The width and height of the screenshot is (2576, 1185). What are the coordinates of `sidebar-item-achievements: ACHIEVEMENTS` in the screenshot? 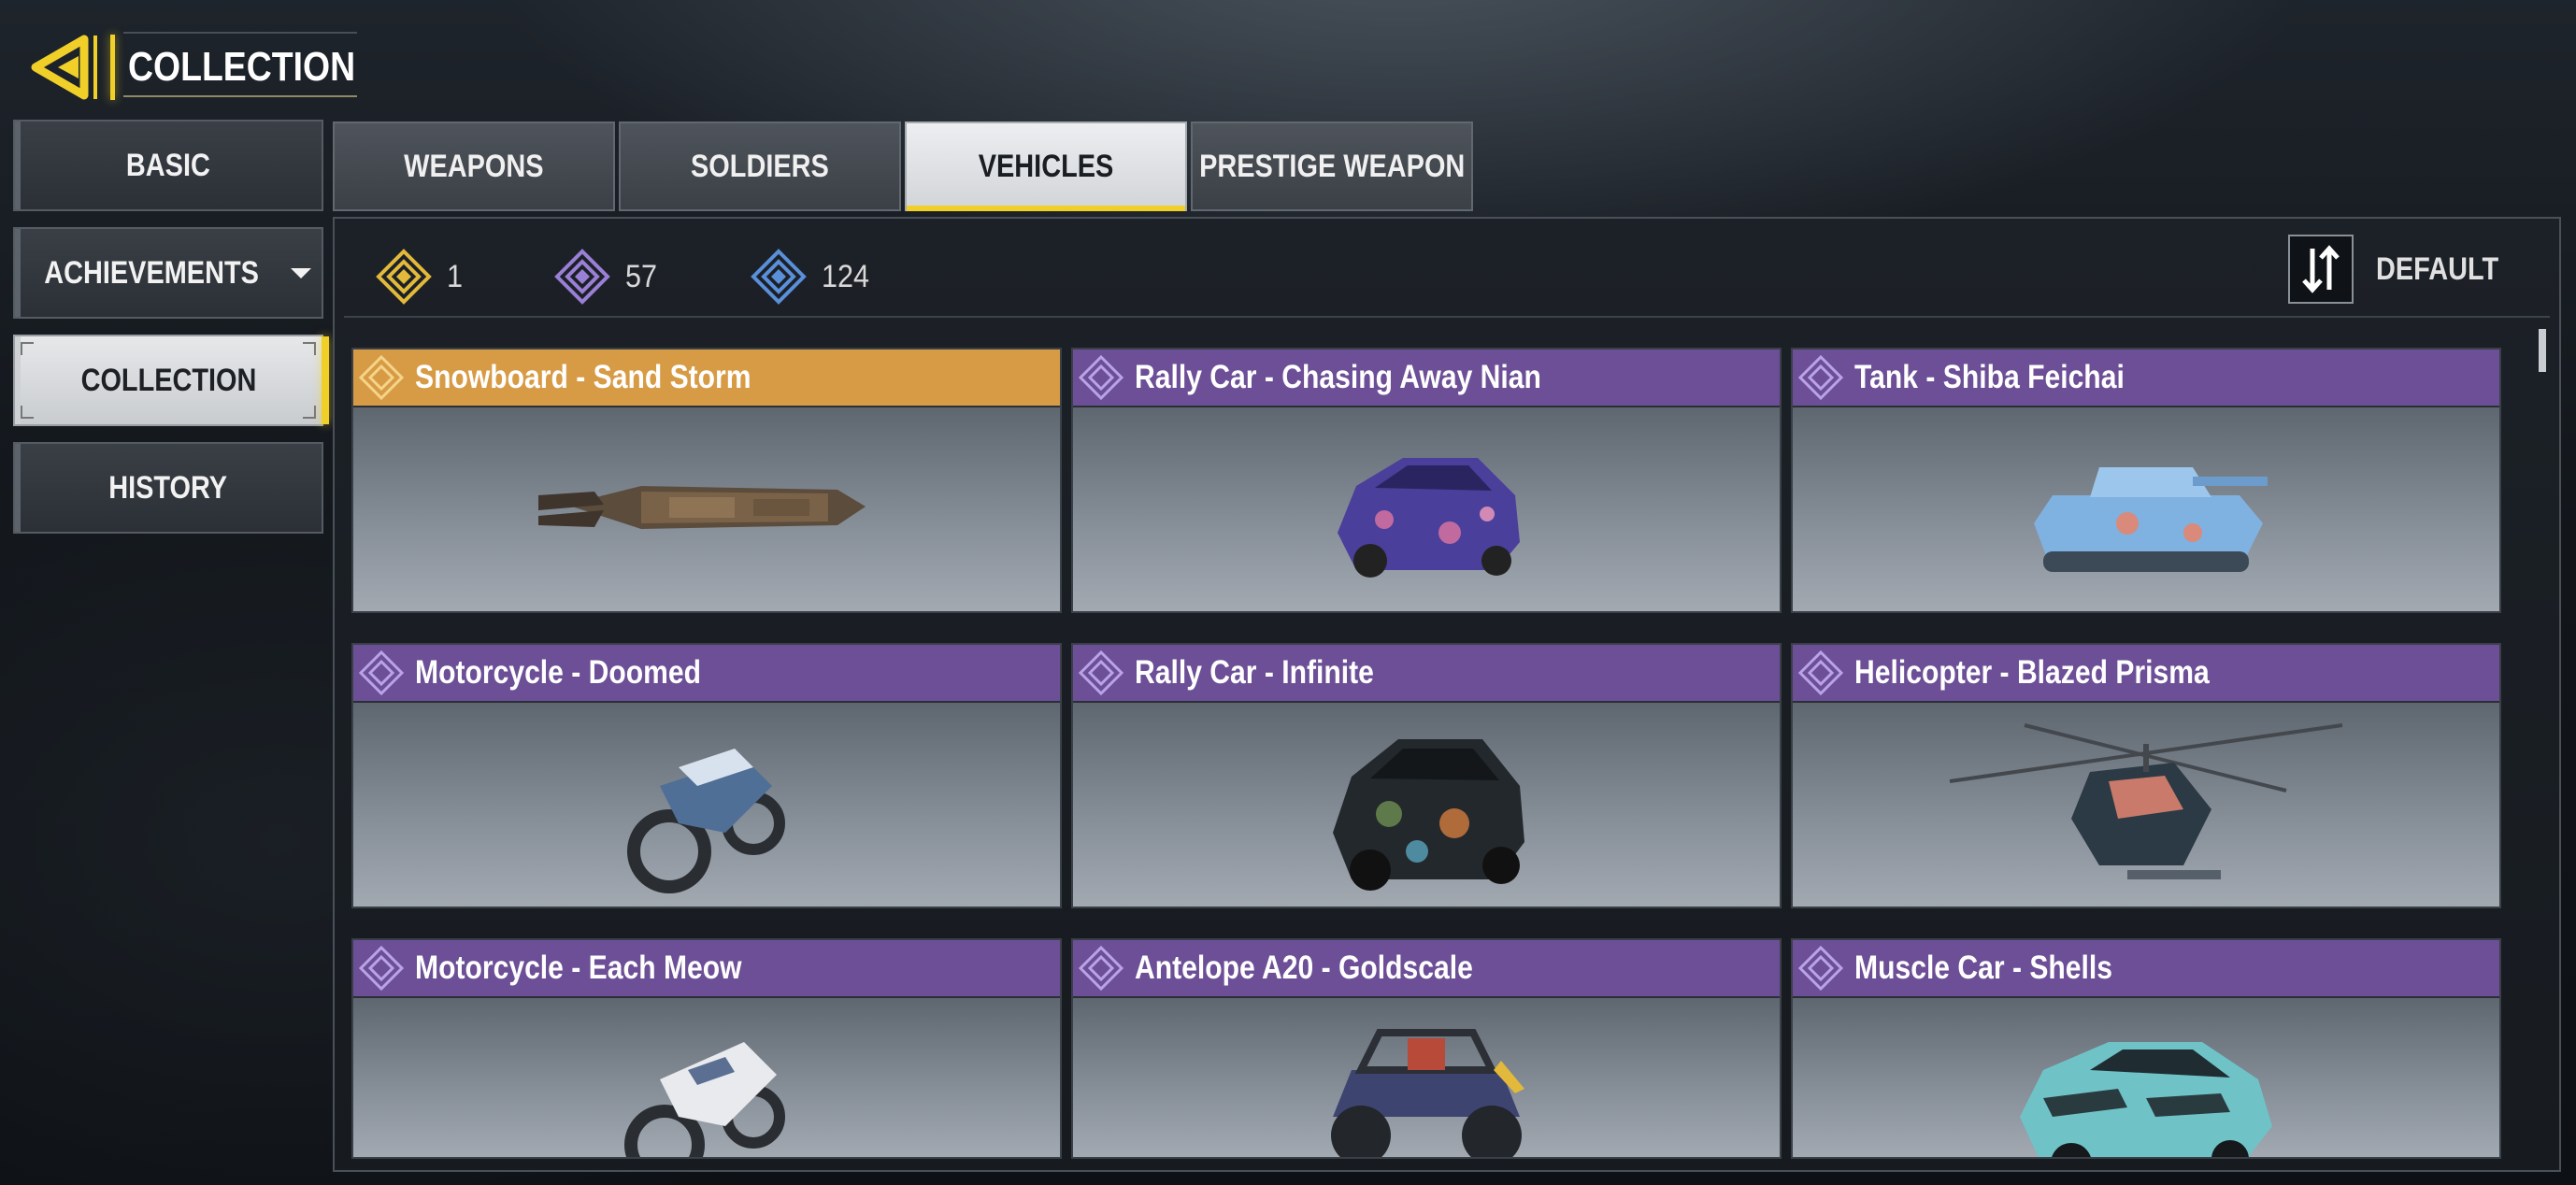 It's located at (168, 273).